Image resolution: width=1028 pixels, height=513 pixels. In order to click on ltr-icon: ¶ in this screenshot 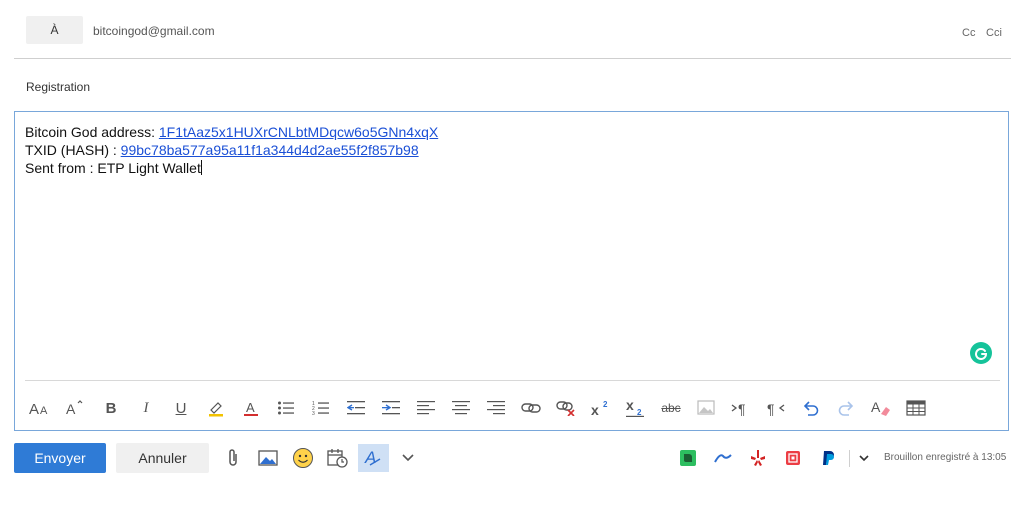, I will do `click(741, 408)`.